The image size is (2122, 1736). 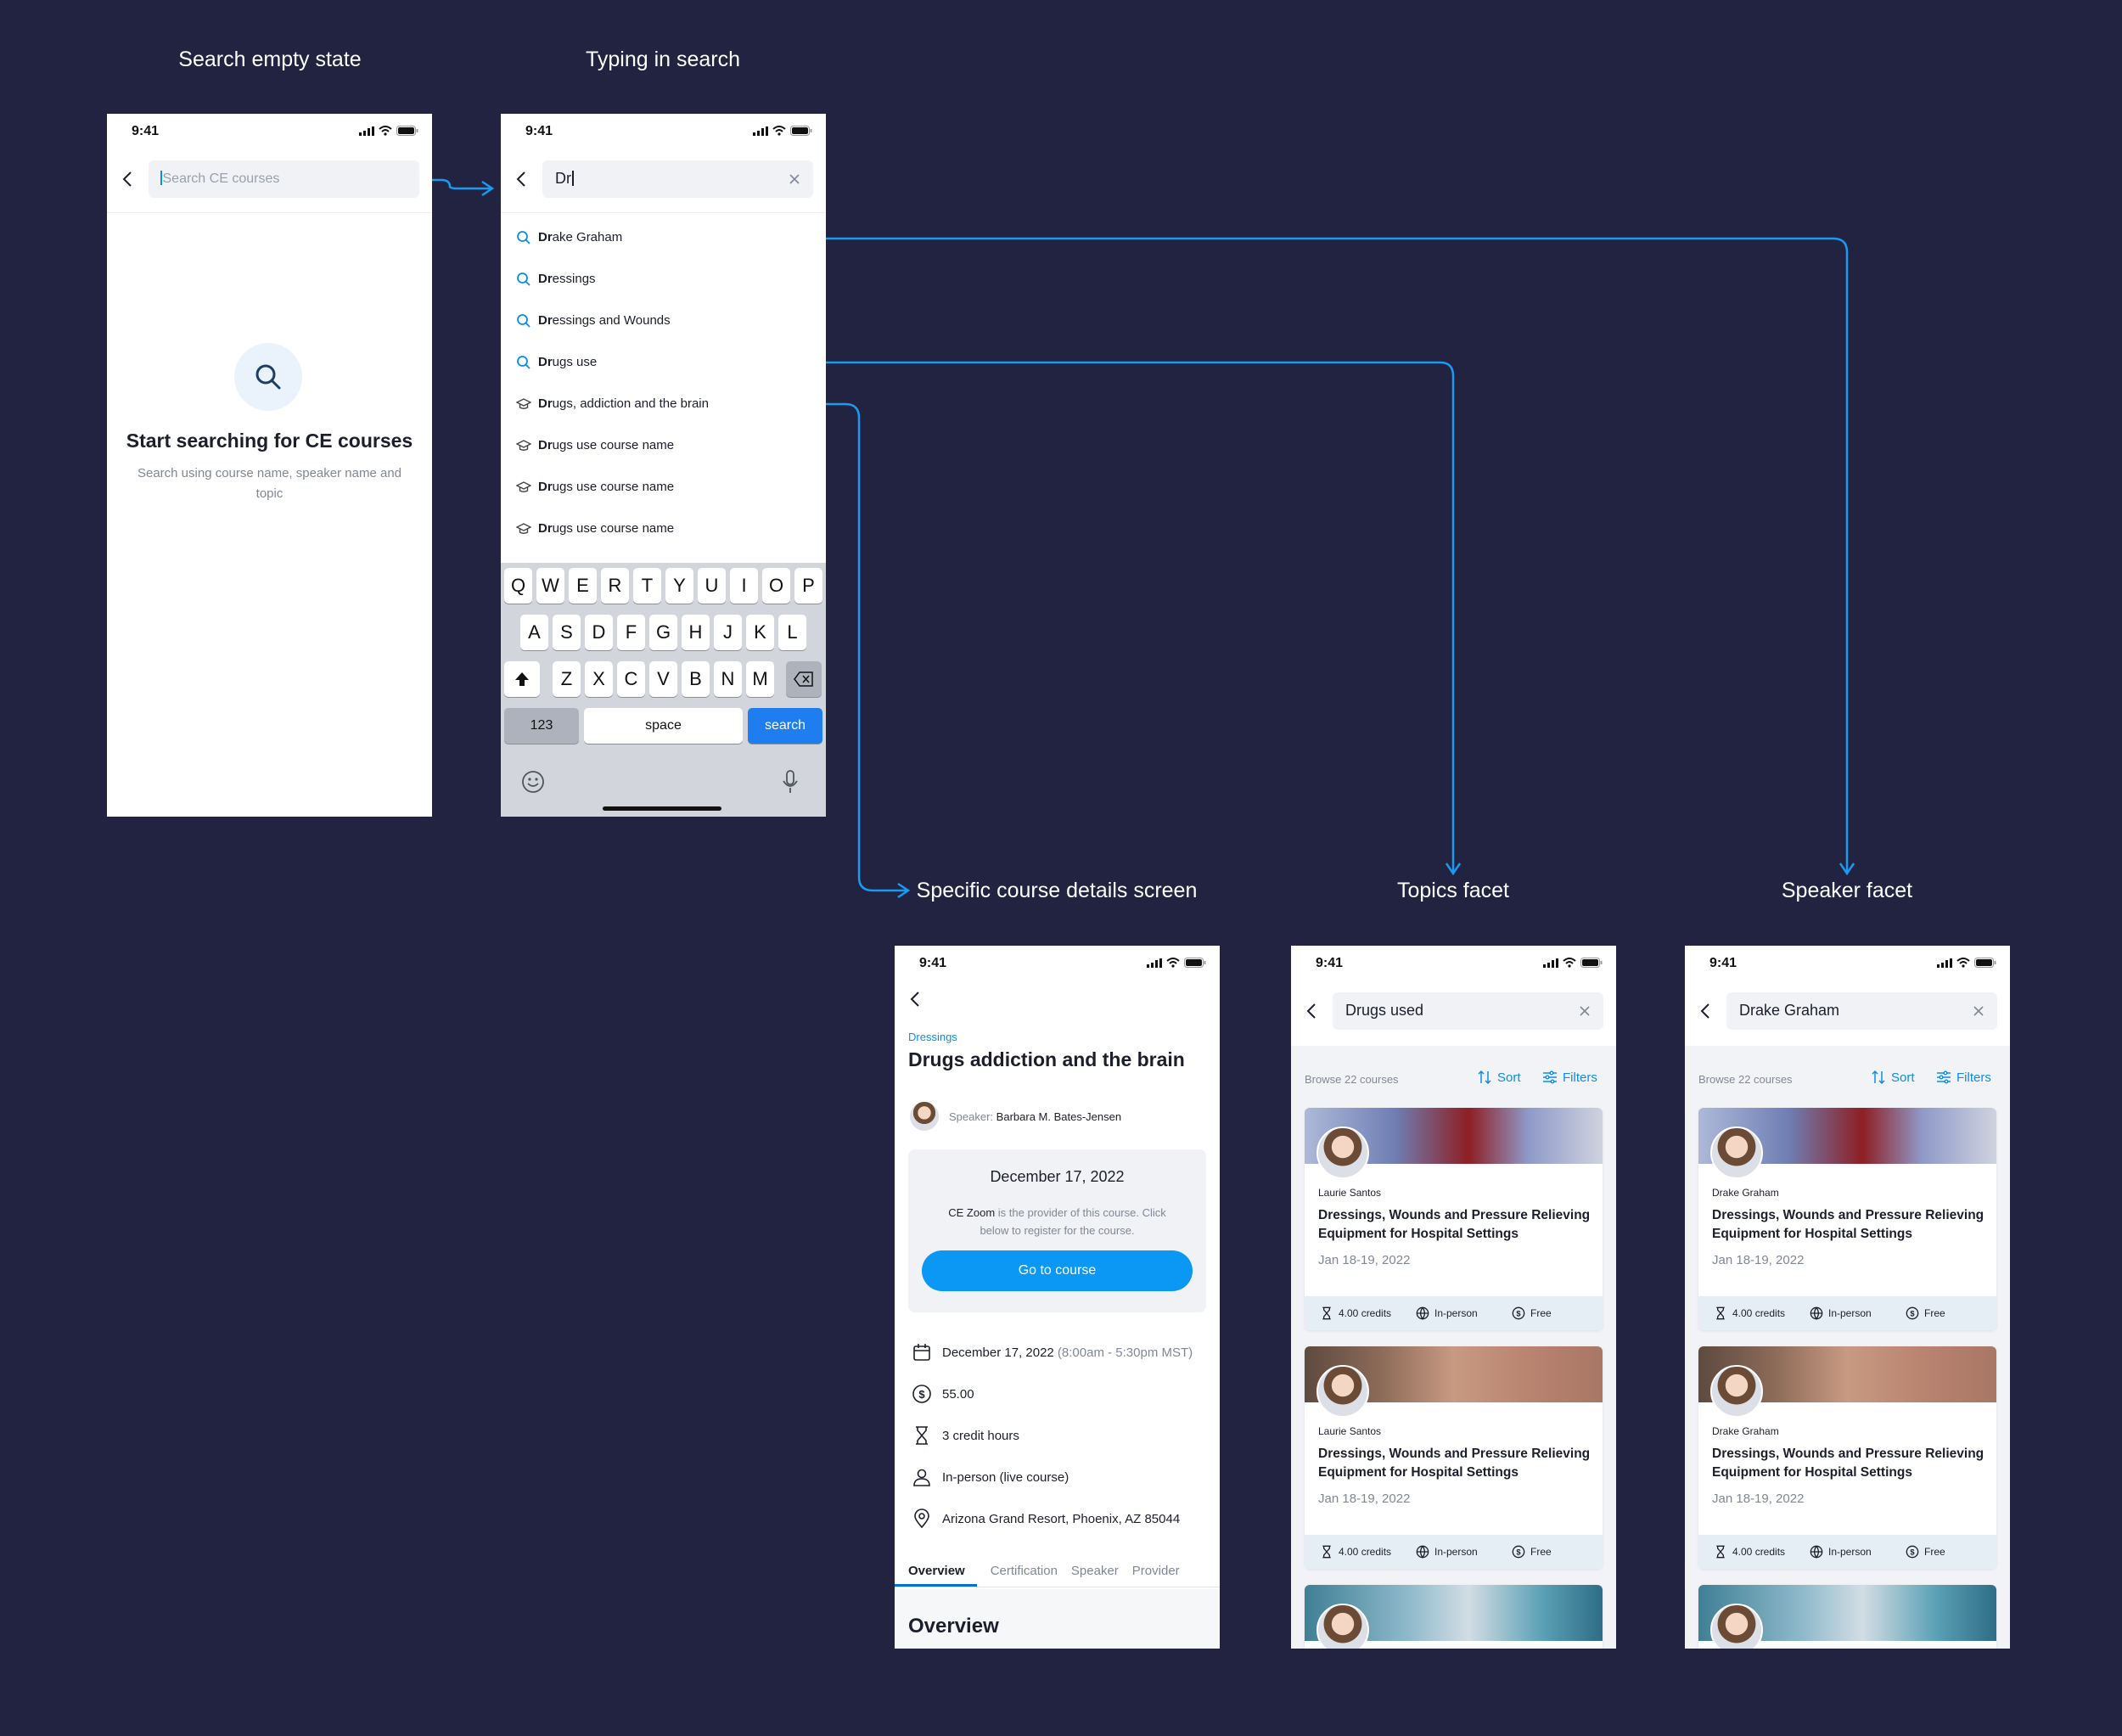 What do you see at coordinates (1364, 1499) in the screenshot?
I see `course-card-date: Jan 18-19, 2022` at bounding box center [1364, 1499].